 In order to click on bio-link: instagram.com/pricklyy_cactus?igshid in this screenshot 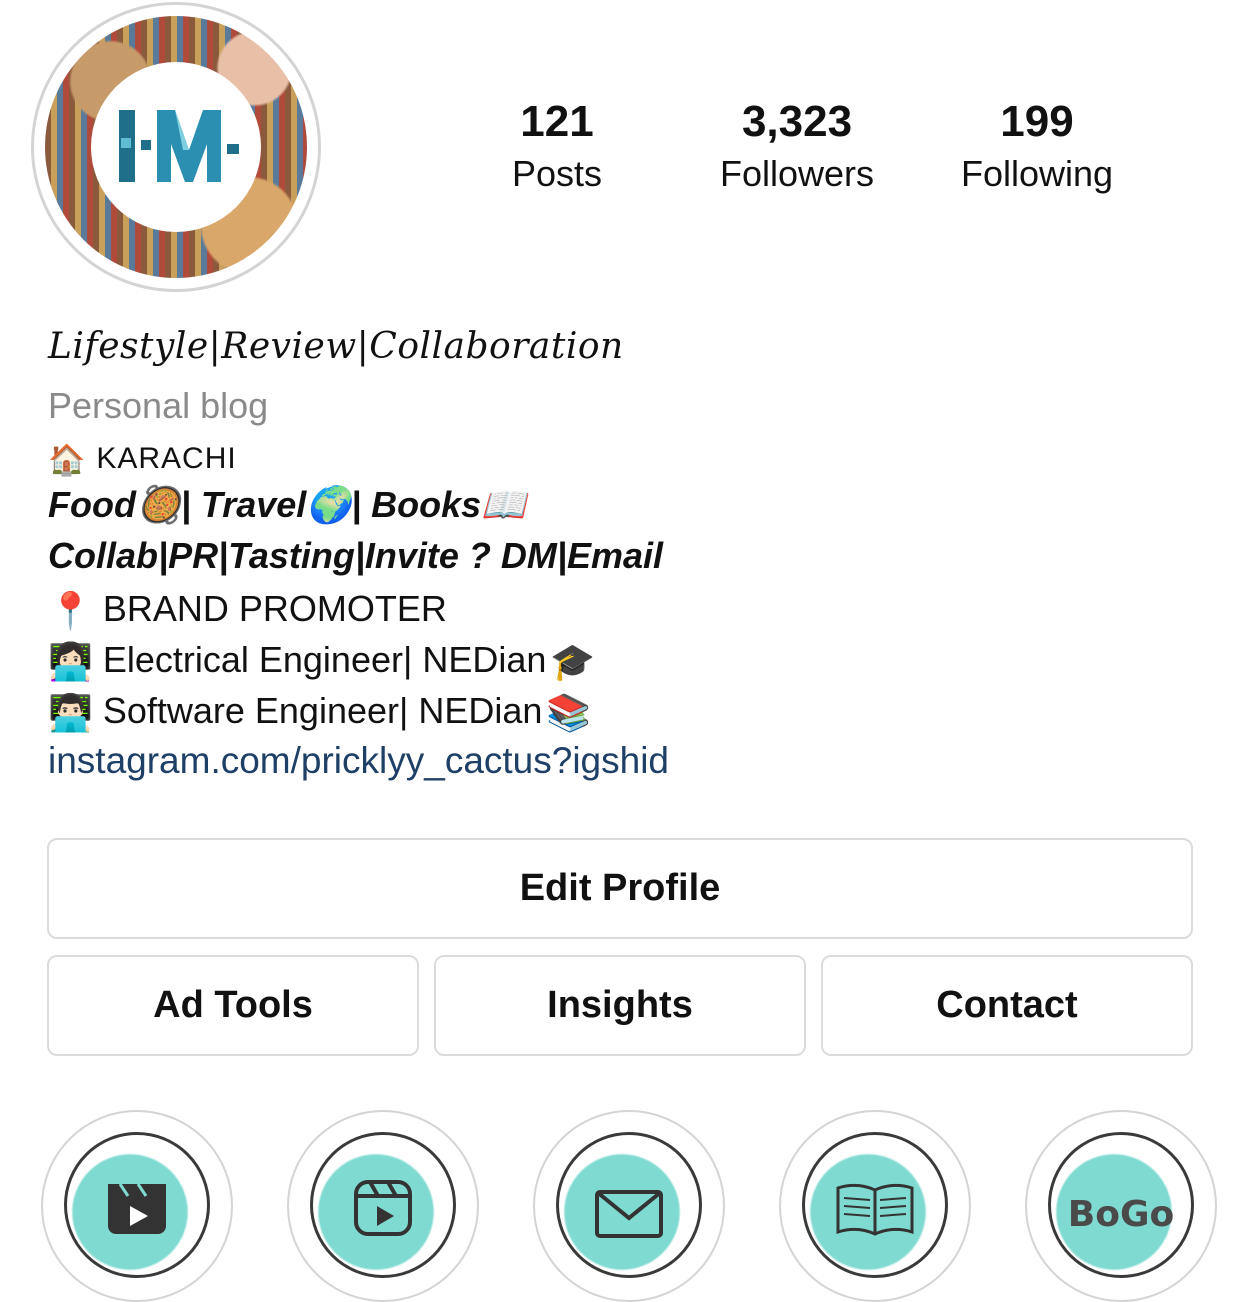, I will do `click(358, 761)`.